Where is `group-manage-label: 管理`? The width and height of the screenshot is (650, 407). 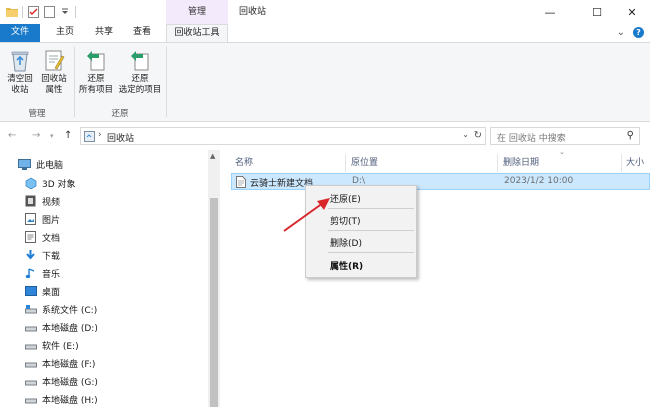 group-manage-label: 管理 is located at coordinates (37, 114).